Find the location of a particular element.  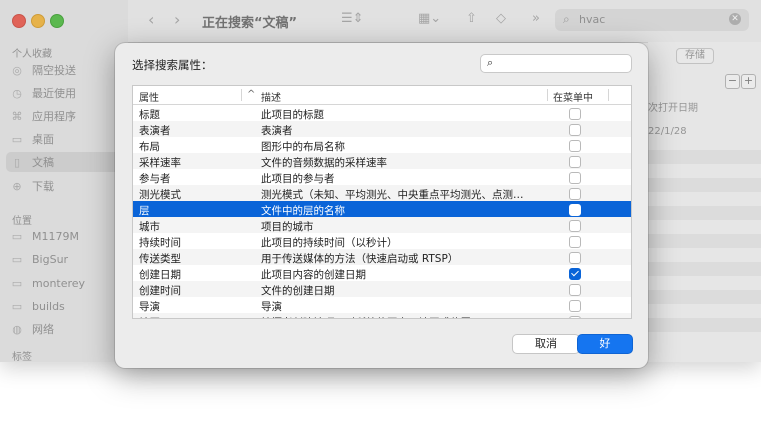

table-row: 表演者 表演者 is located at coordinates (382, 129).